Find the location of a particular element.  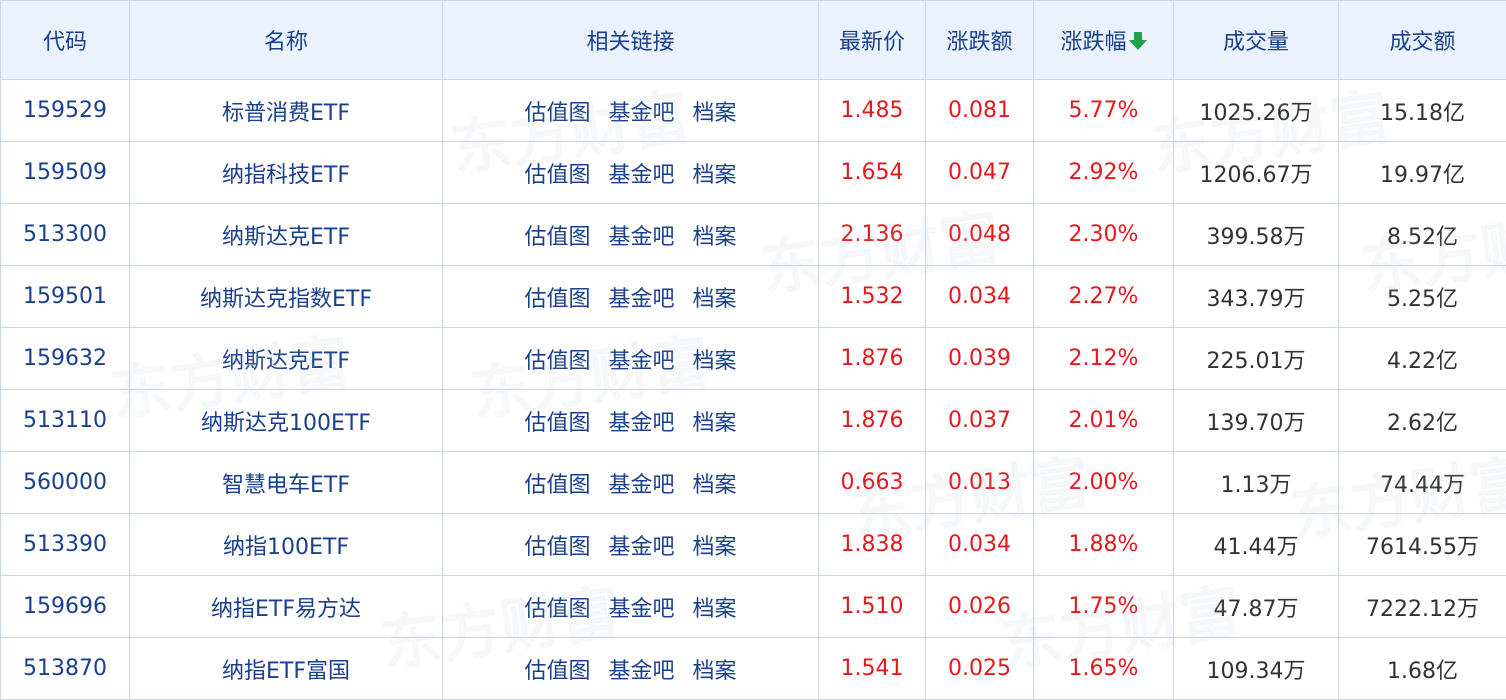

cell-name: 纳斯达克指数ETF is located at coordinates (286, 297).